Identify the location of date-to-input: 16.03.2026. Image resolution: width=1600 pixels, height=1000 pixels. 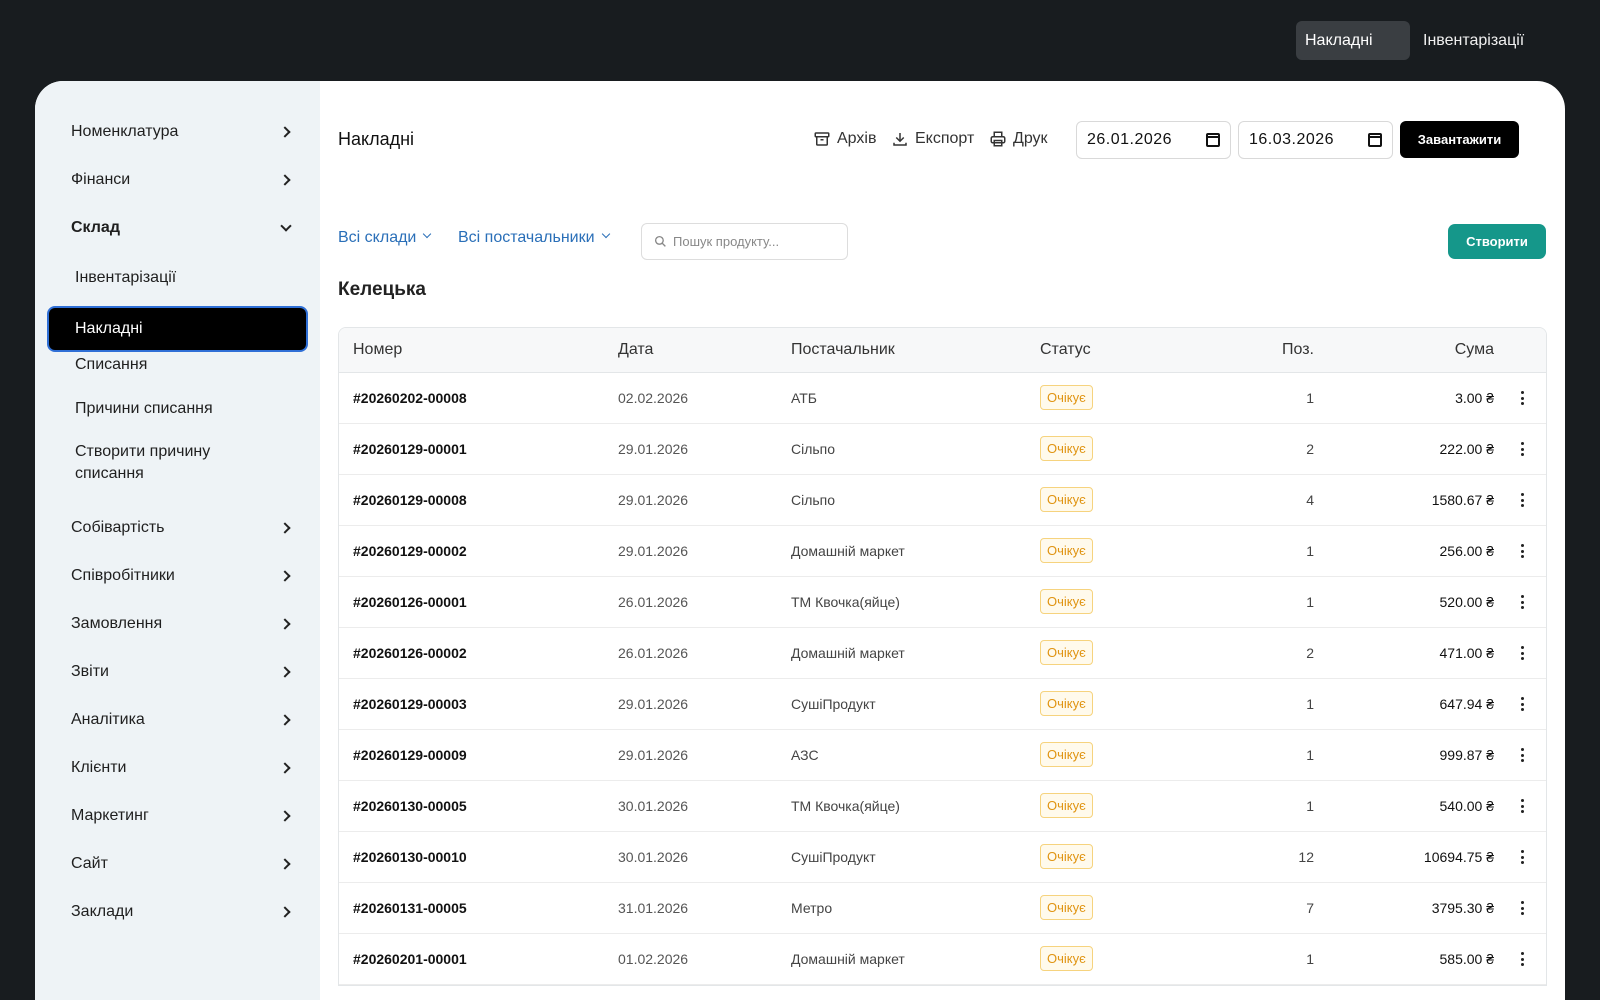
(1315, 140).